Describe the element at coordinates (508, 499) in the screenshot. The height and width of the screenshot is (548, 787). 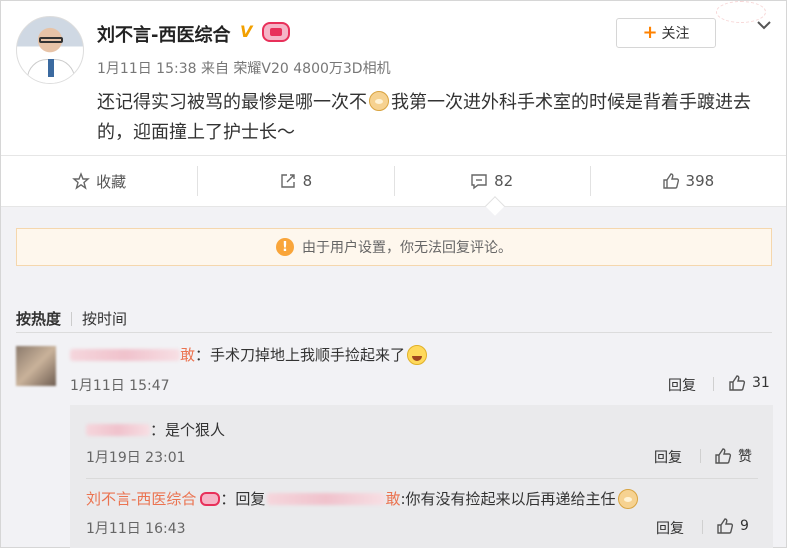
I see `author-reply-text: :你有没有捡起来以后再递给主任` at that location.